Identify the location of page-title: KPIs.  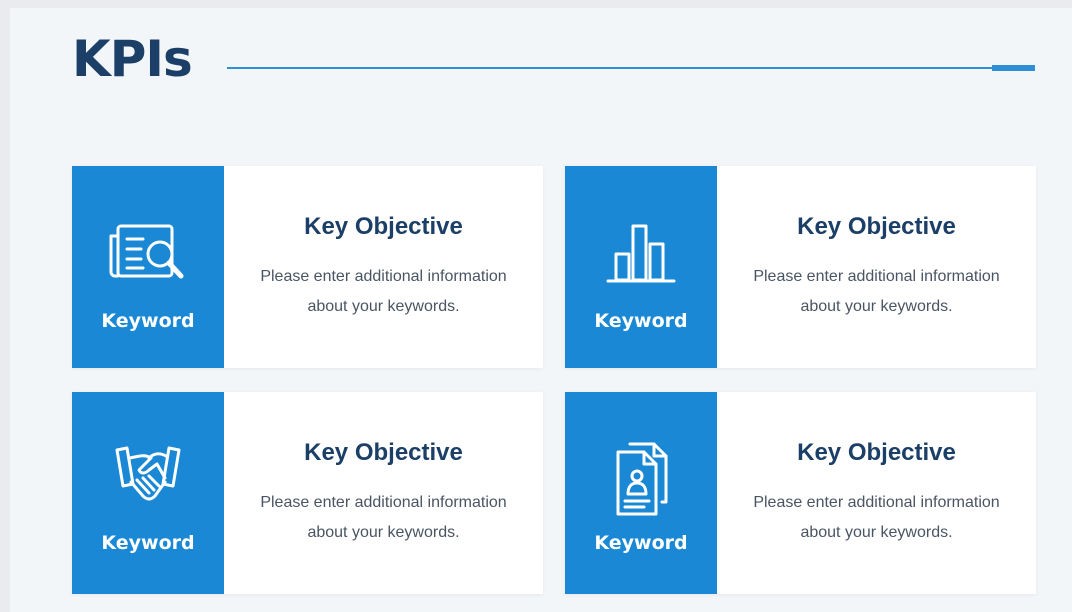
(132, 59).